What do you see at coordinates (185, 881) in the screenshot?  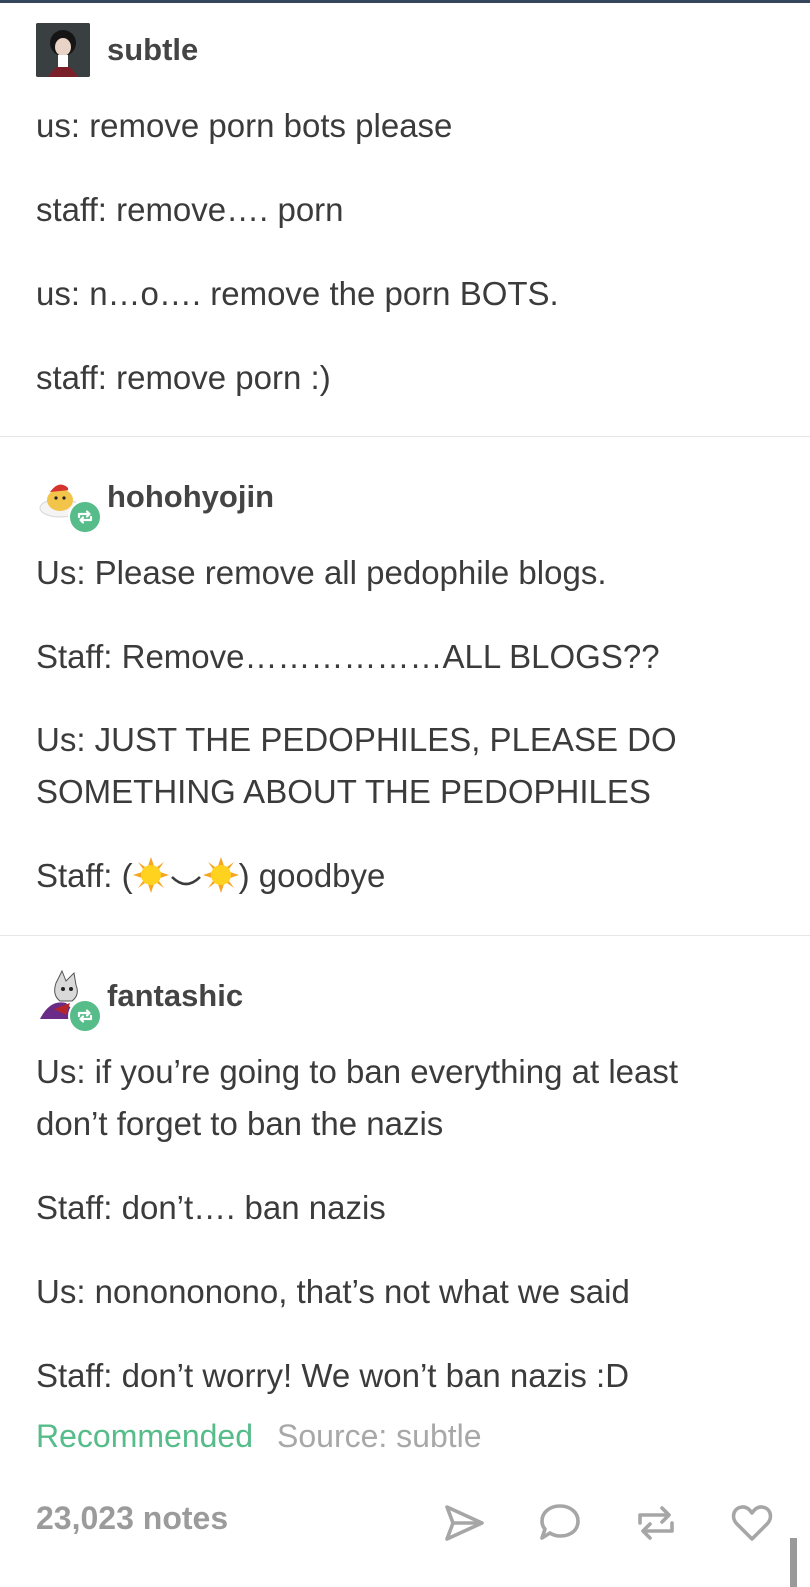 I see `smile-mouth-icon` at bounding box center [185, 881].